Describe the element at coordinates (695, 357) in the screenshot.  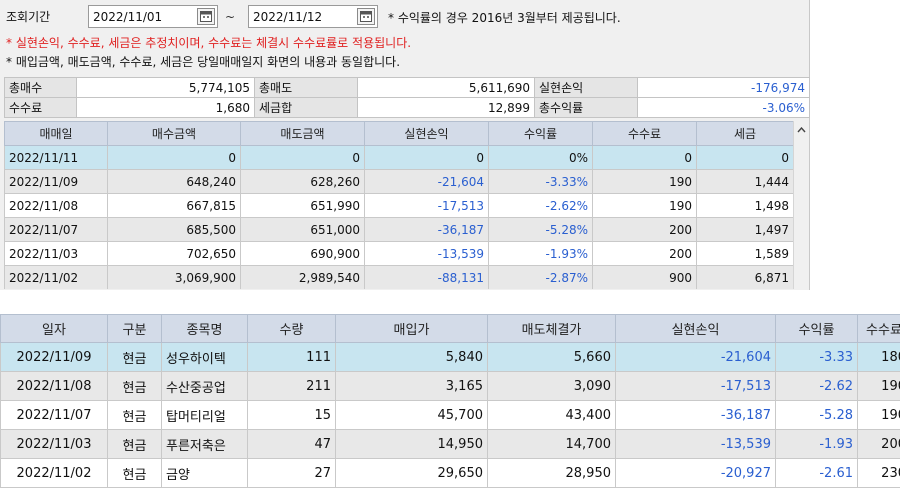
I see `realized: -21,604` at that location.